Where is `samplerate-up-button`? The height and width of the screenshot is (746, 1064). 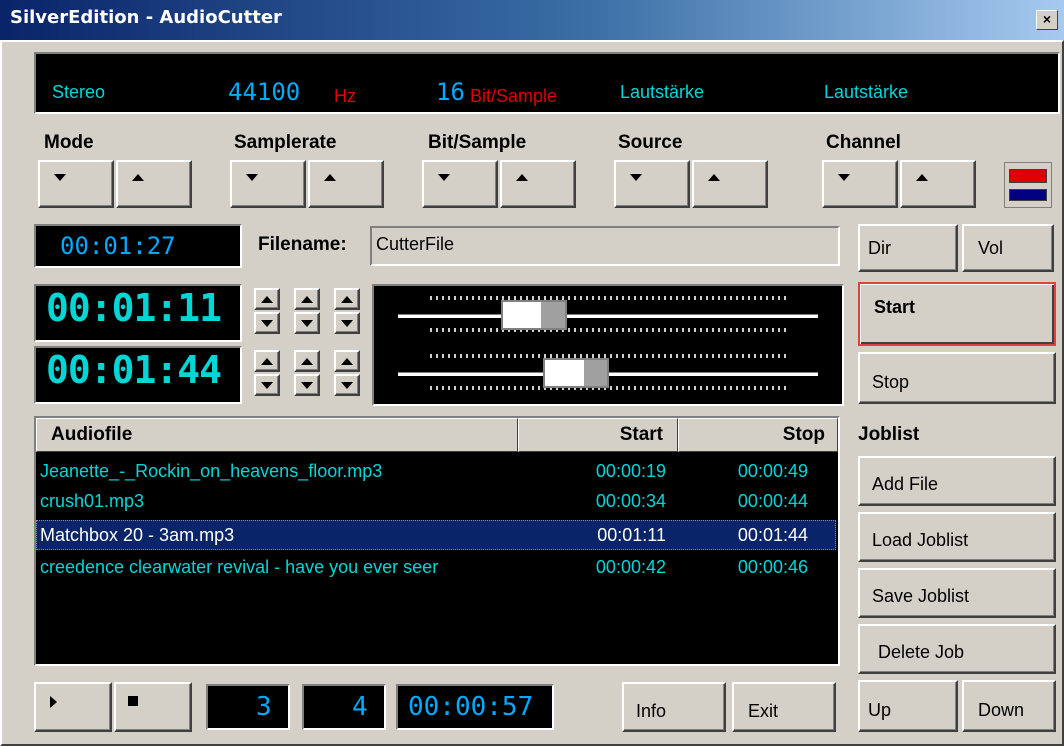 samplerate-up-button is located at coordinates (346, 184).